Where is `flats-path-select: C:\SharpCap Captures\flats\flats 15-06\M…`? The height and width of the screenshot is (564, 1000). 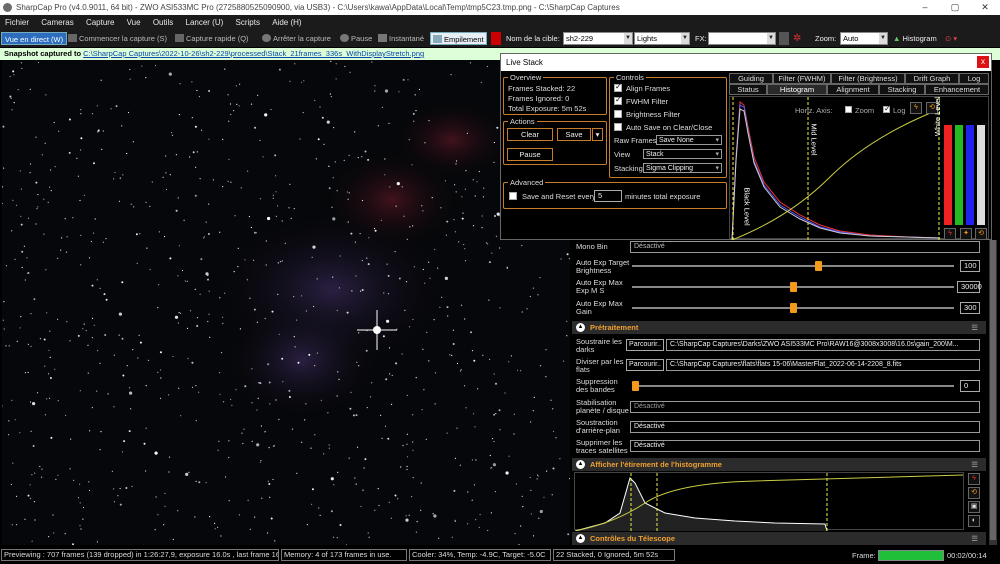 flats-path-select: C:\SharpCap Captures\flats\flats 15-06\M… is located at coordinates (823, 365).